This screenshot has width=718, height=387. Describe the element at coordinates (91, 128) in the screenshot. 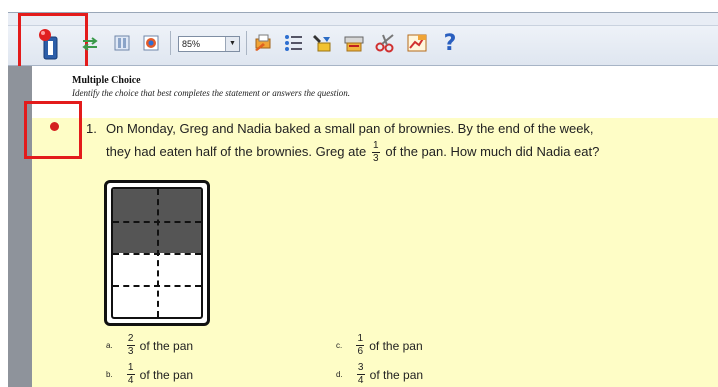

I see `question-number: 1.` at that location.